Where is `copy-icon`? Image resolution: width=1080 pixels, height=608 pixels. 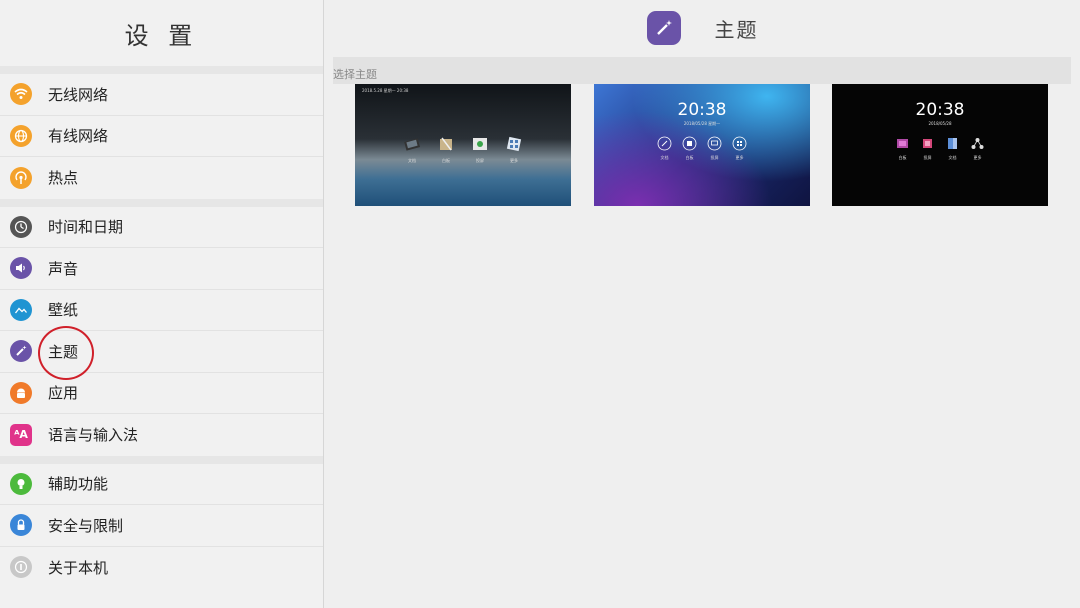
copy-icon is located at coordinates (689, 143).